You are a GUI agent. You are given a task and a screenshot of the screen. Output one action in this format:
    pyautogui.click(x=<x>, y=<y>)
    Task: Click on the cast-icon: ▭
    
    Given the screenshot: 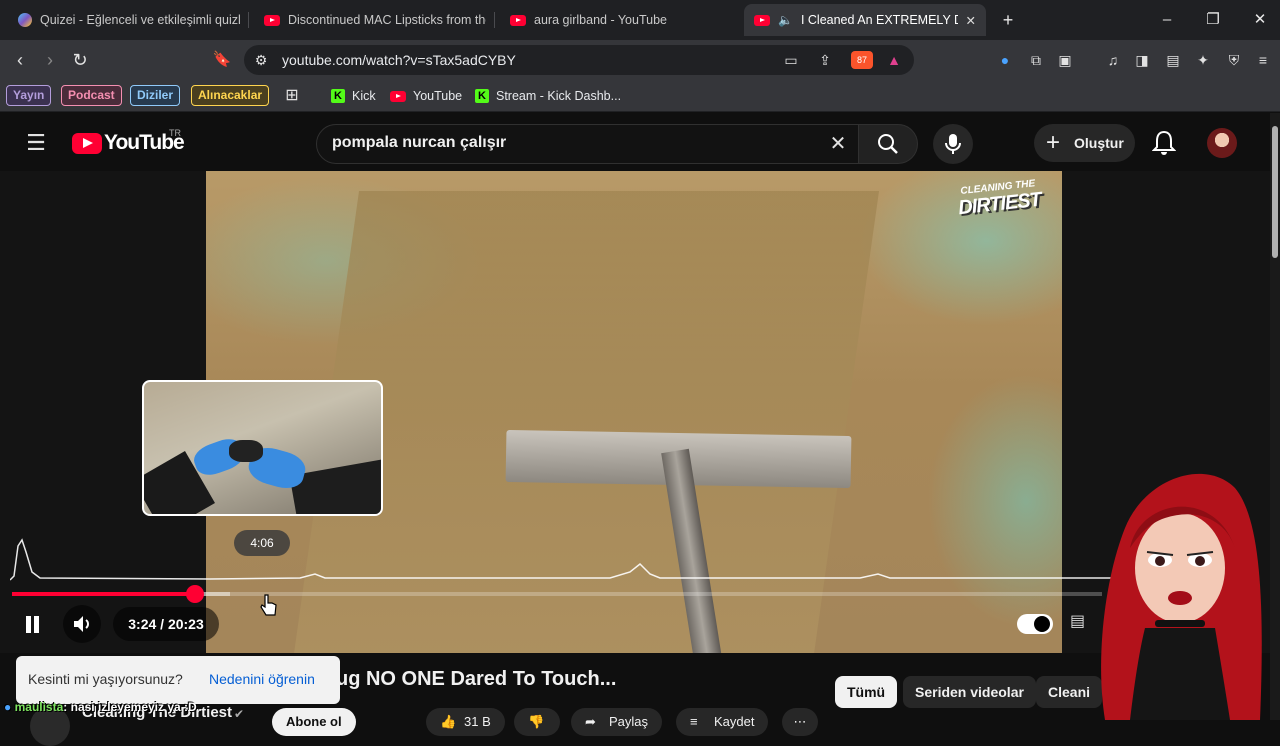 What is the action you would take?
    pyautogui.click(x=791, y=60)
    